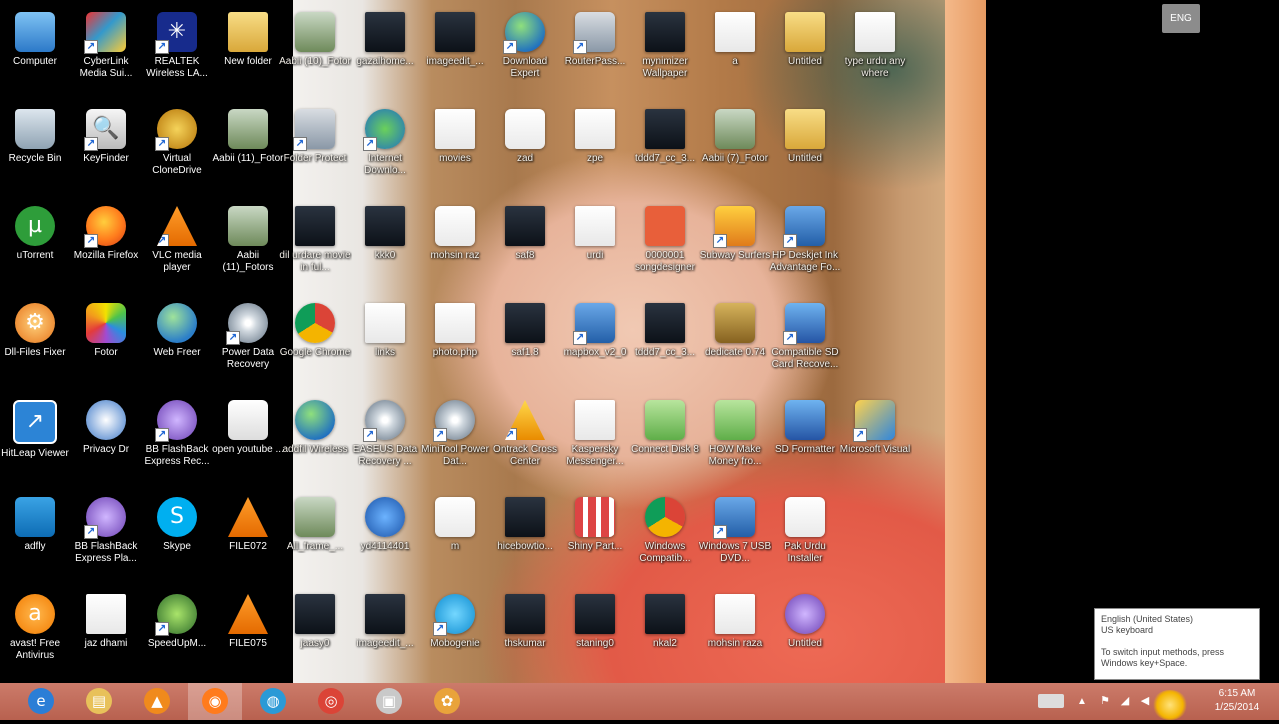 The image size is (1279, 724). What do you see at coordinates (455, 539) in the screenshot?
I see `desktop-icon: m` at bounding box center [455, 539].